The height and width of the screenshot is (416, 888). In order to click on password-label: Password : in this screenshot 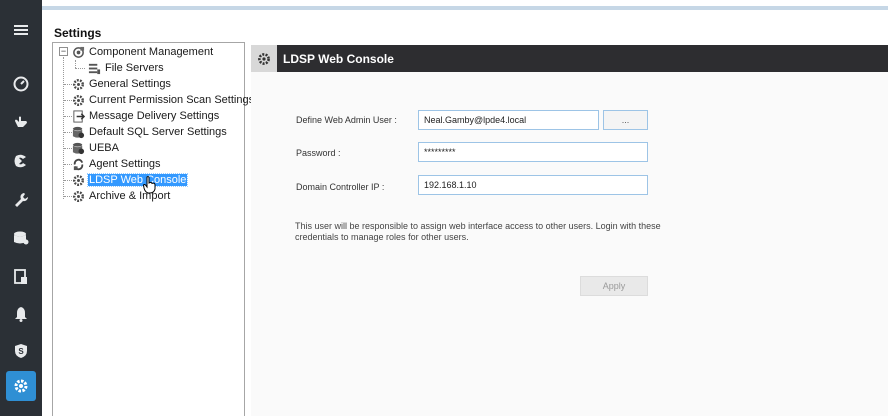, I will do `click(318, 153)`.